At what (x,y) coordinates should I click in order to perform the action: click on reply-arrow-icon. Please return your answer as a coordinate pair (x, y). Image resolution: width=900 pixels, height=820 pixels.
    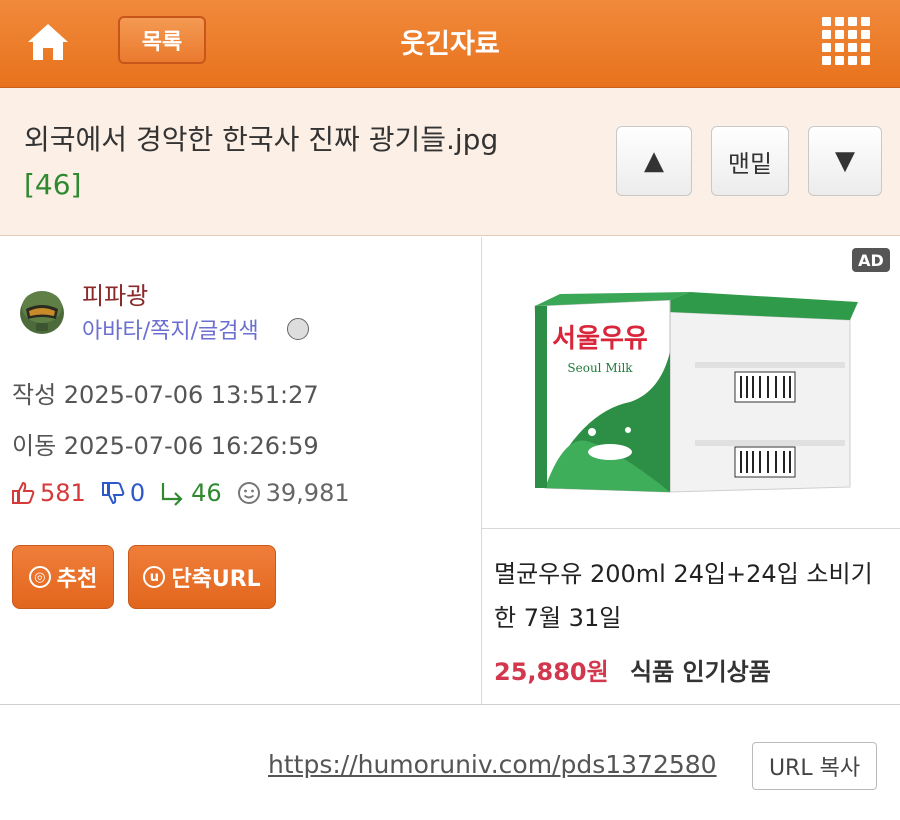
    Looking at the image, I should click on (172, 494).